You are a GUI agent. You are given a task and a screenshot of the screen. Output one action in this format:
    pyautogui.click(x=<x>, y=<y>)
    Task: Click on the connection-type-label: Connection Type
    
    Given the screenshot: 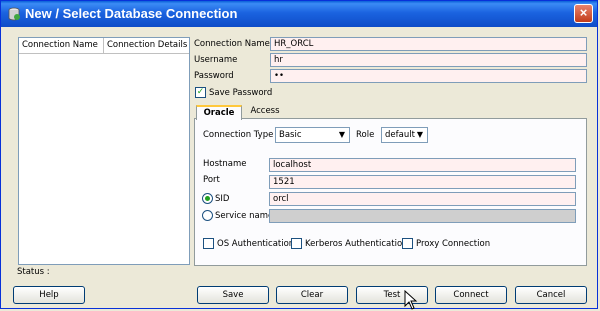 What is the action you would take?
    pyautogui.click(x=238, y=135)
    